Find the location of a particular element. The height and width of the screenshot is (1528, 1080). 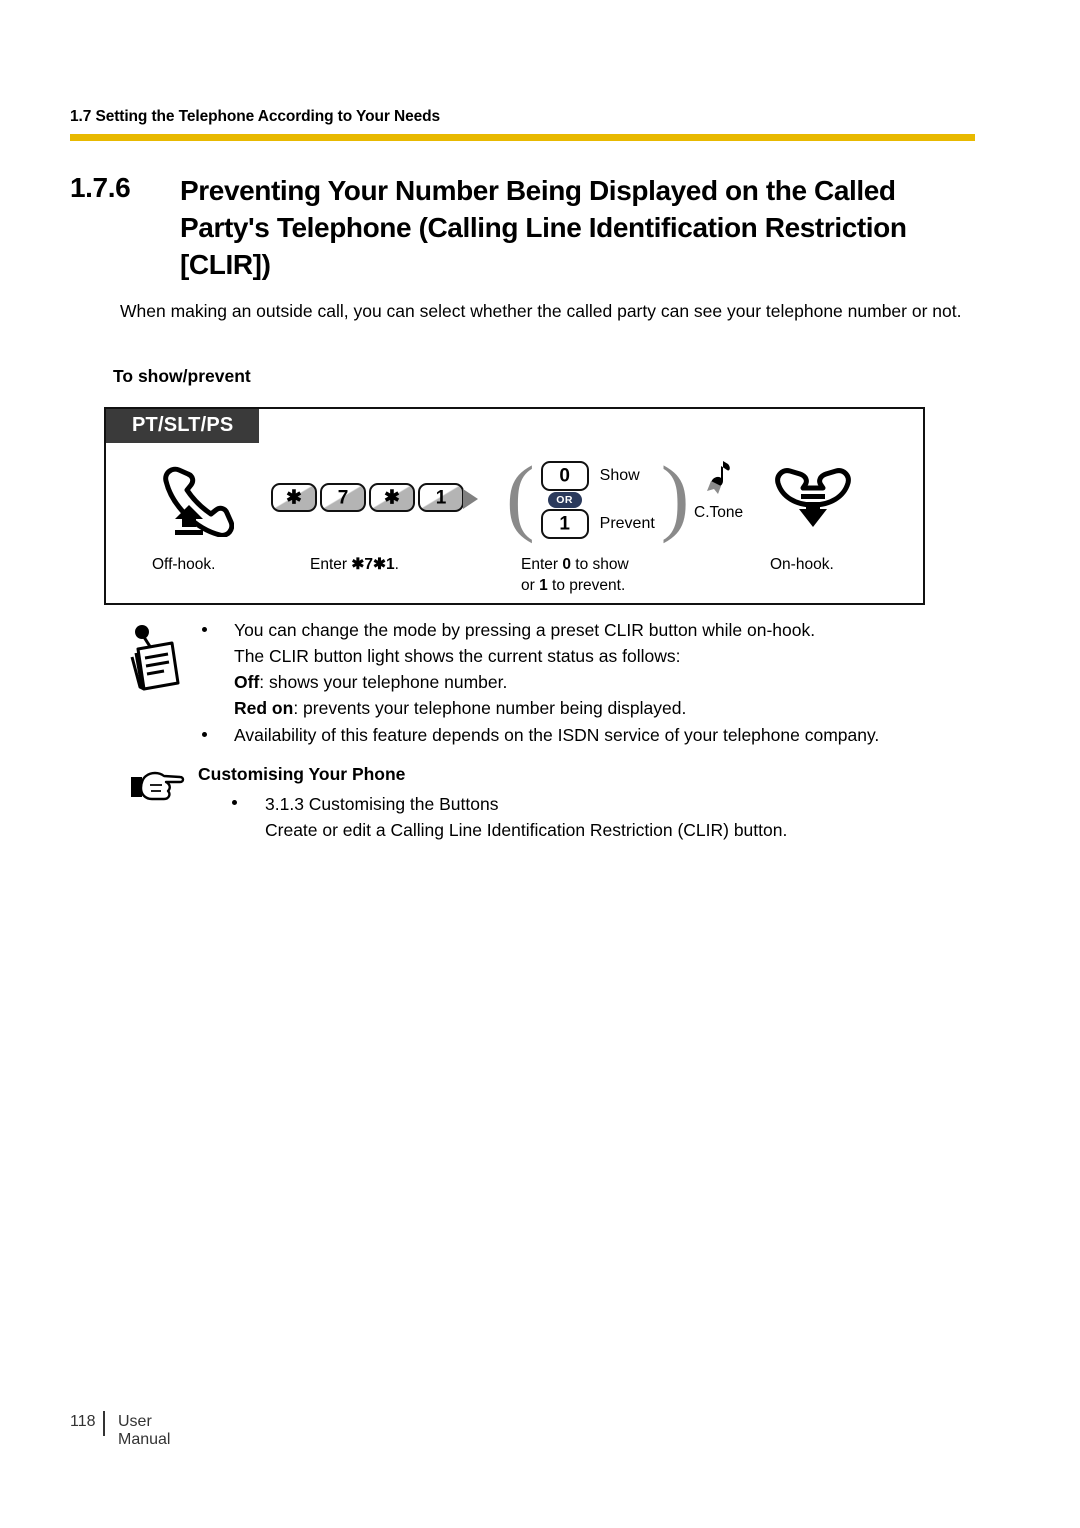

key-star-1: ✱ is located at coordinates (294, 497).